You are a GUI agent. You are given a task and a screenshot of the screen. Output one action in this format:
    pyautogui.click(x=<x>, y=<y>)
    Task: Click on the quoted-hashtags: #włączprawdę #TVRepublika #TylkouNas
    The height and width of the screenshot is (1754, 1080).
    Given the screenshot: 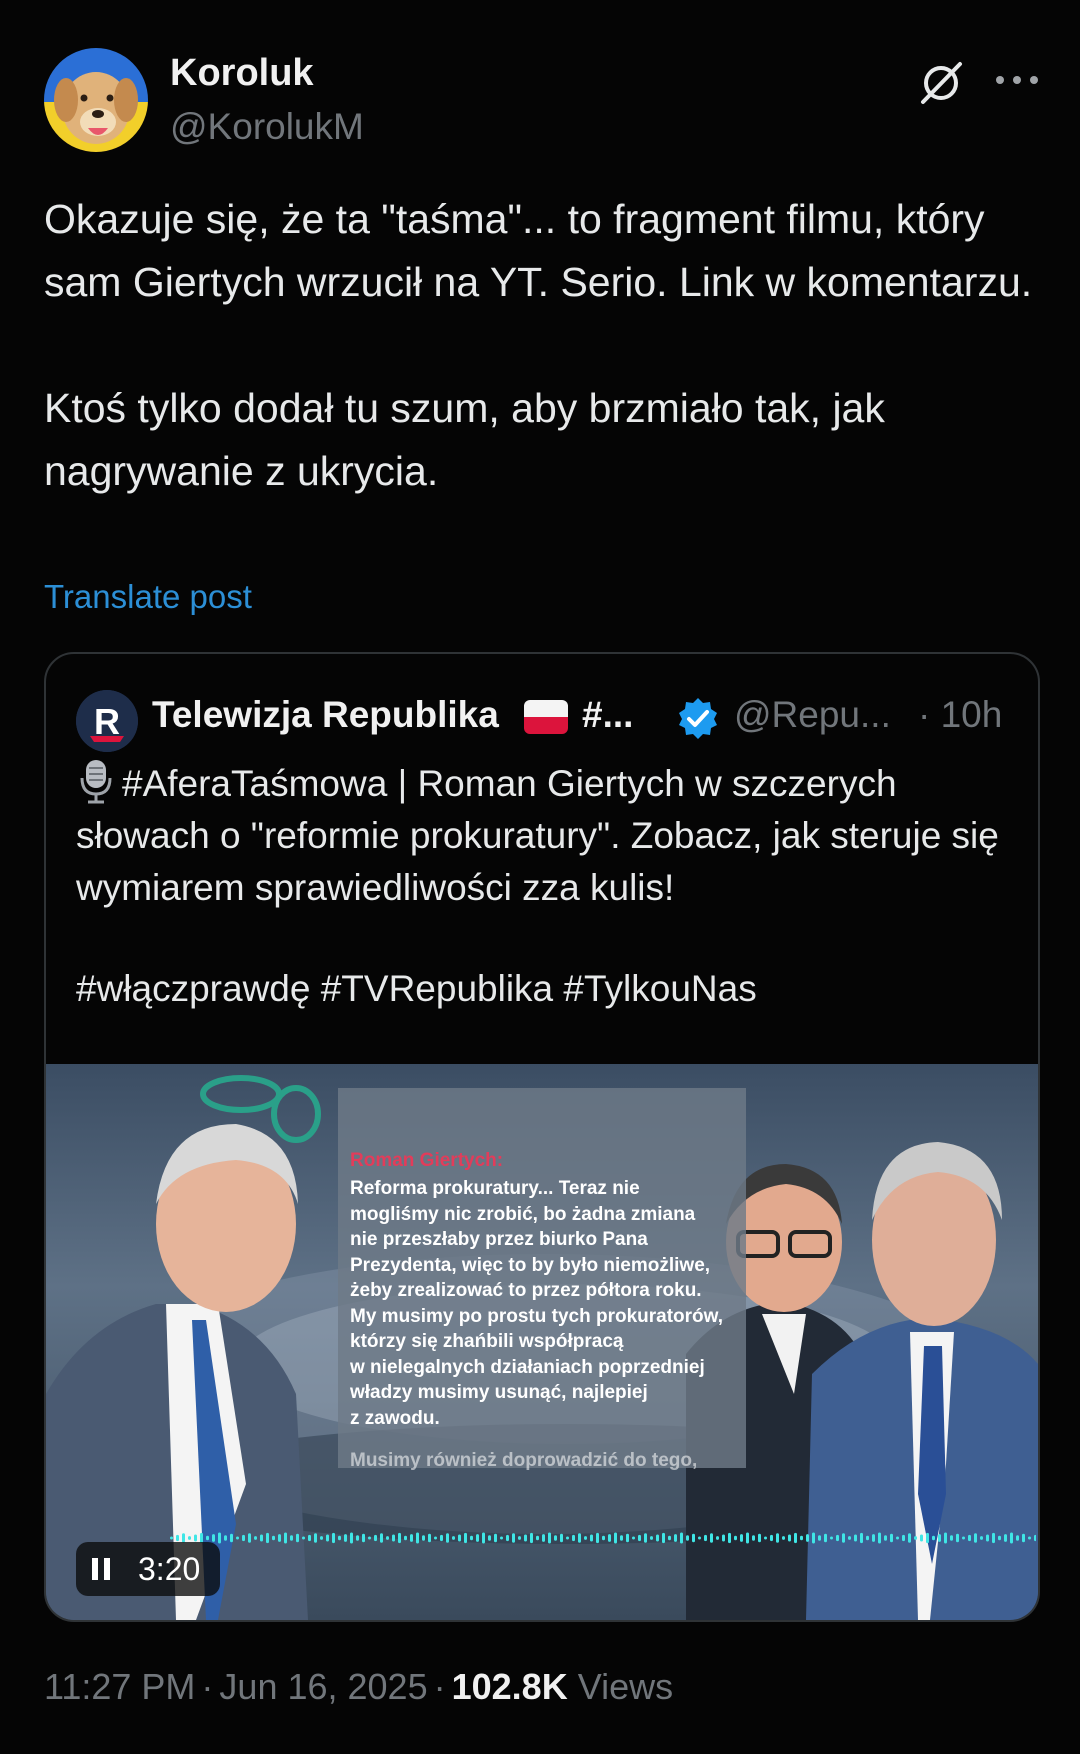 What is the action you would take?
    pyautogui.click(x=416, y=989)
    